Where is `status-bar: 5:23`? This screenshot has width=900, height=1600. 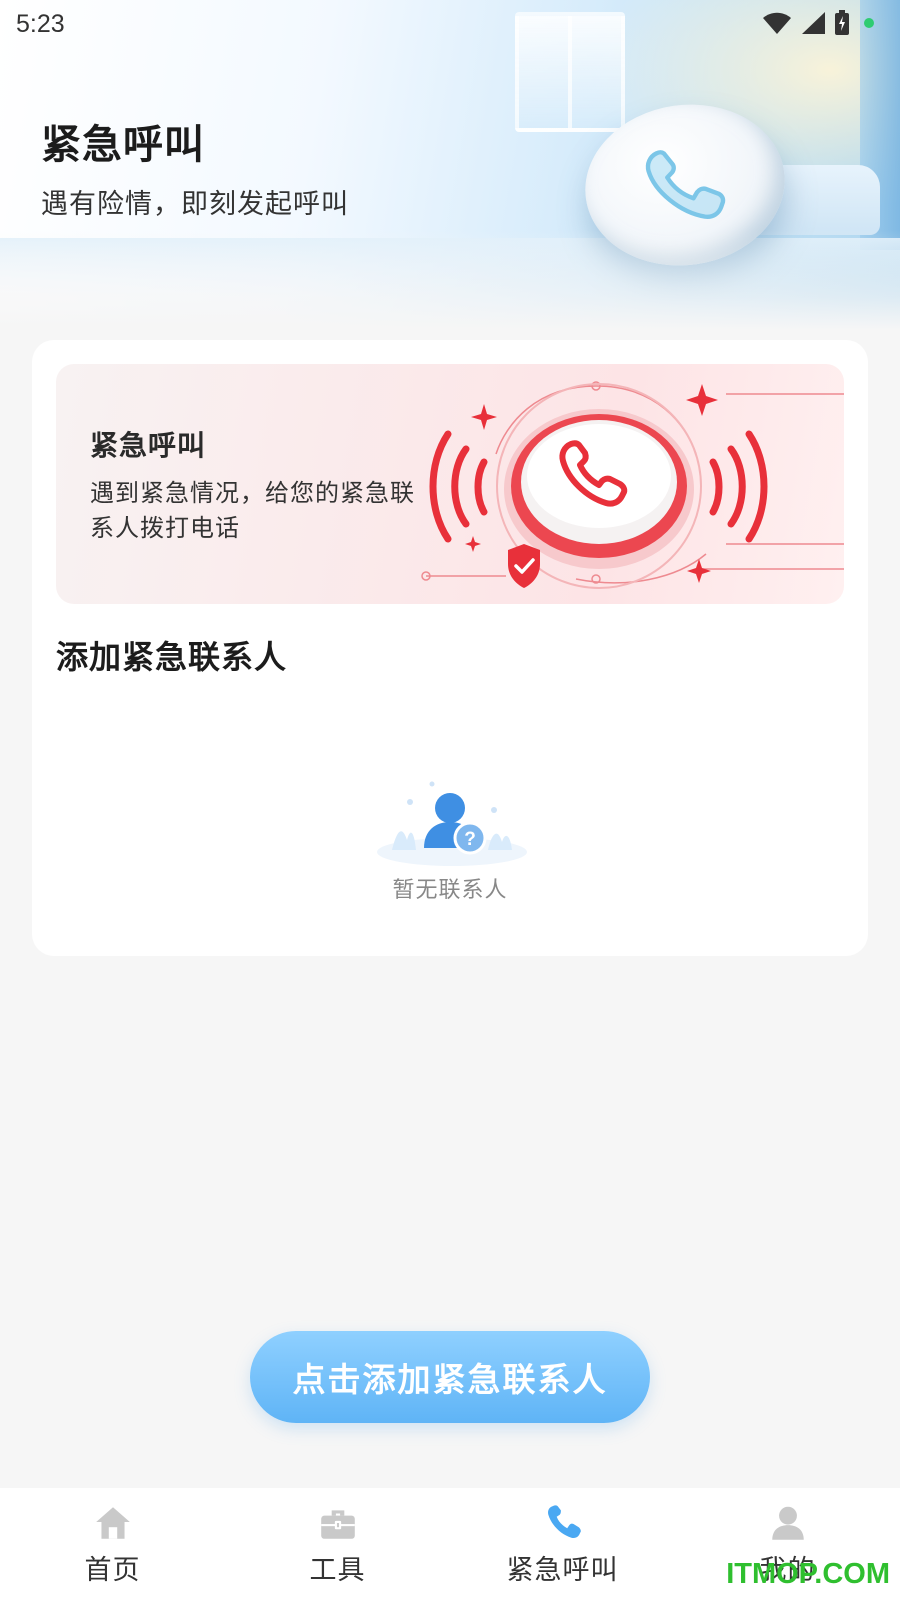
status-bar: 5:23 is located at coordinates (450, 25).